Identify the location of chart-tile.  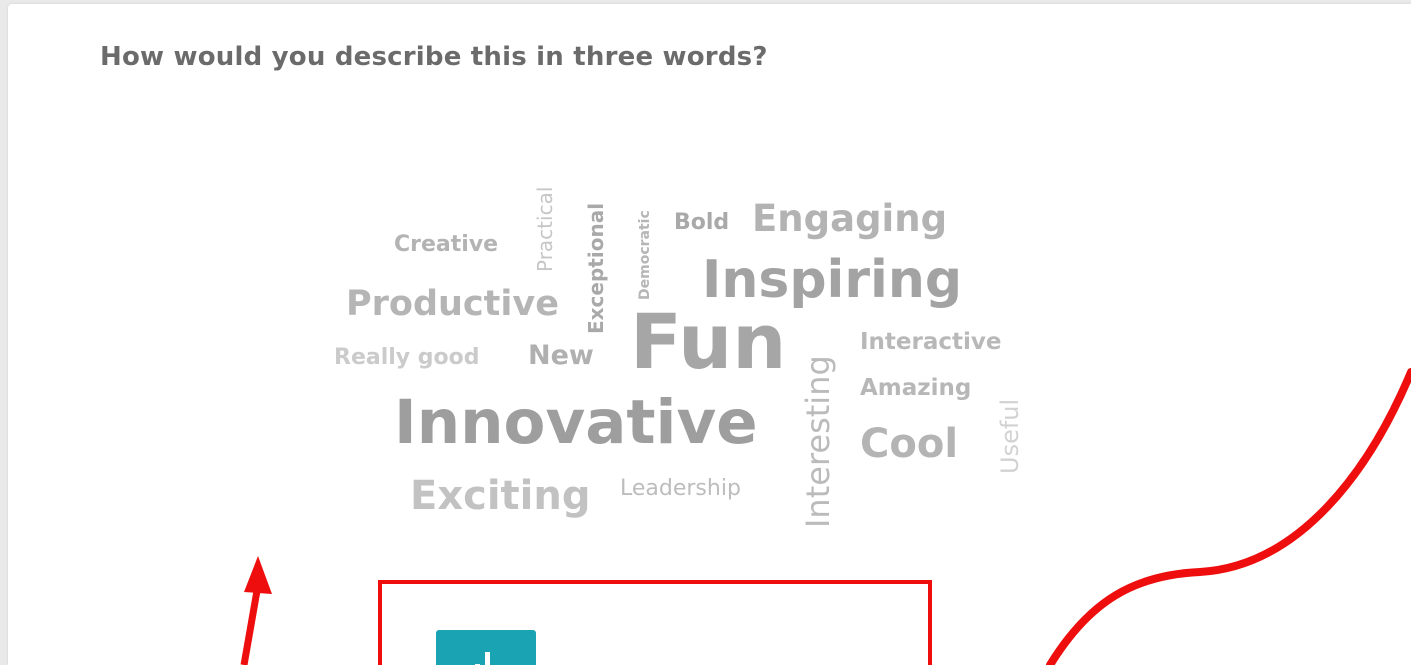
(486, 647).